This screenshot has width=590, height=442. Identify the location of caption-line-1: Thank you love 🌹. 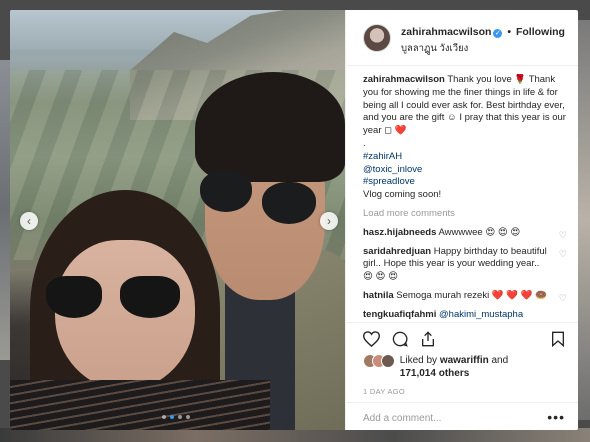
(487, 79).